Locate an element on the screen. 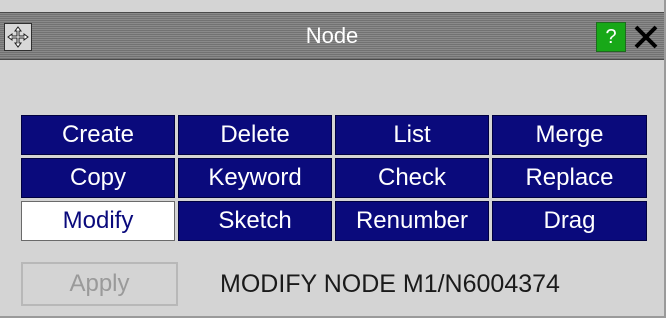  delete-button: Delete is located at coordinates (255, 135).